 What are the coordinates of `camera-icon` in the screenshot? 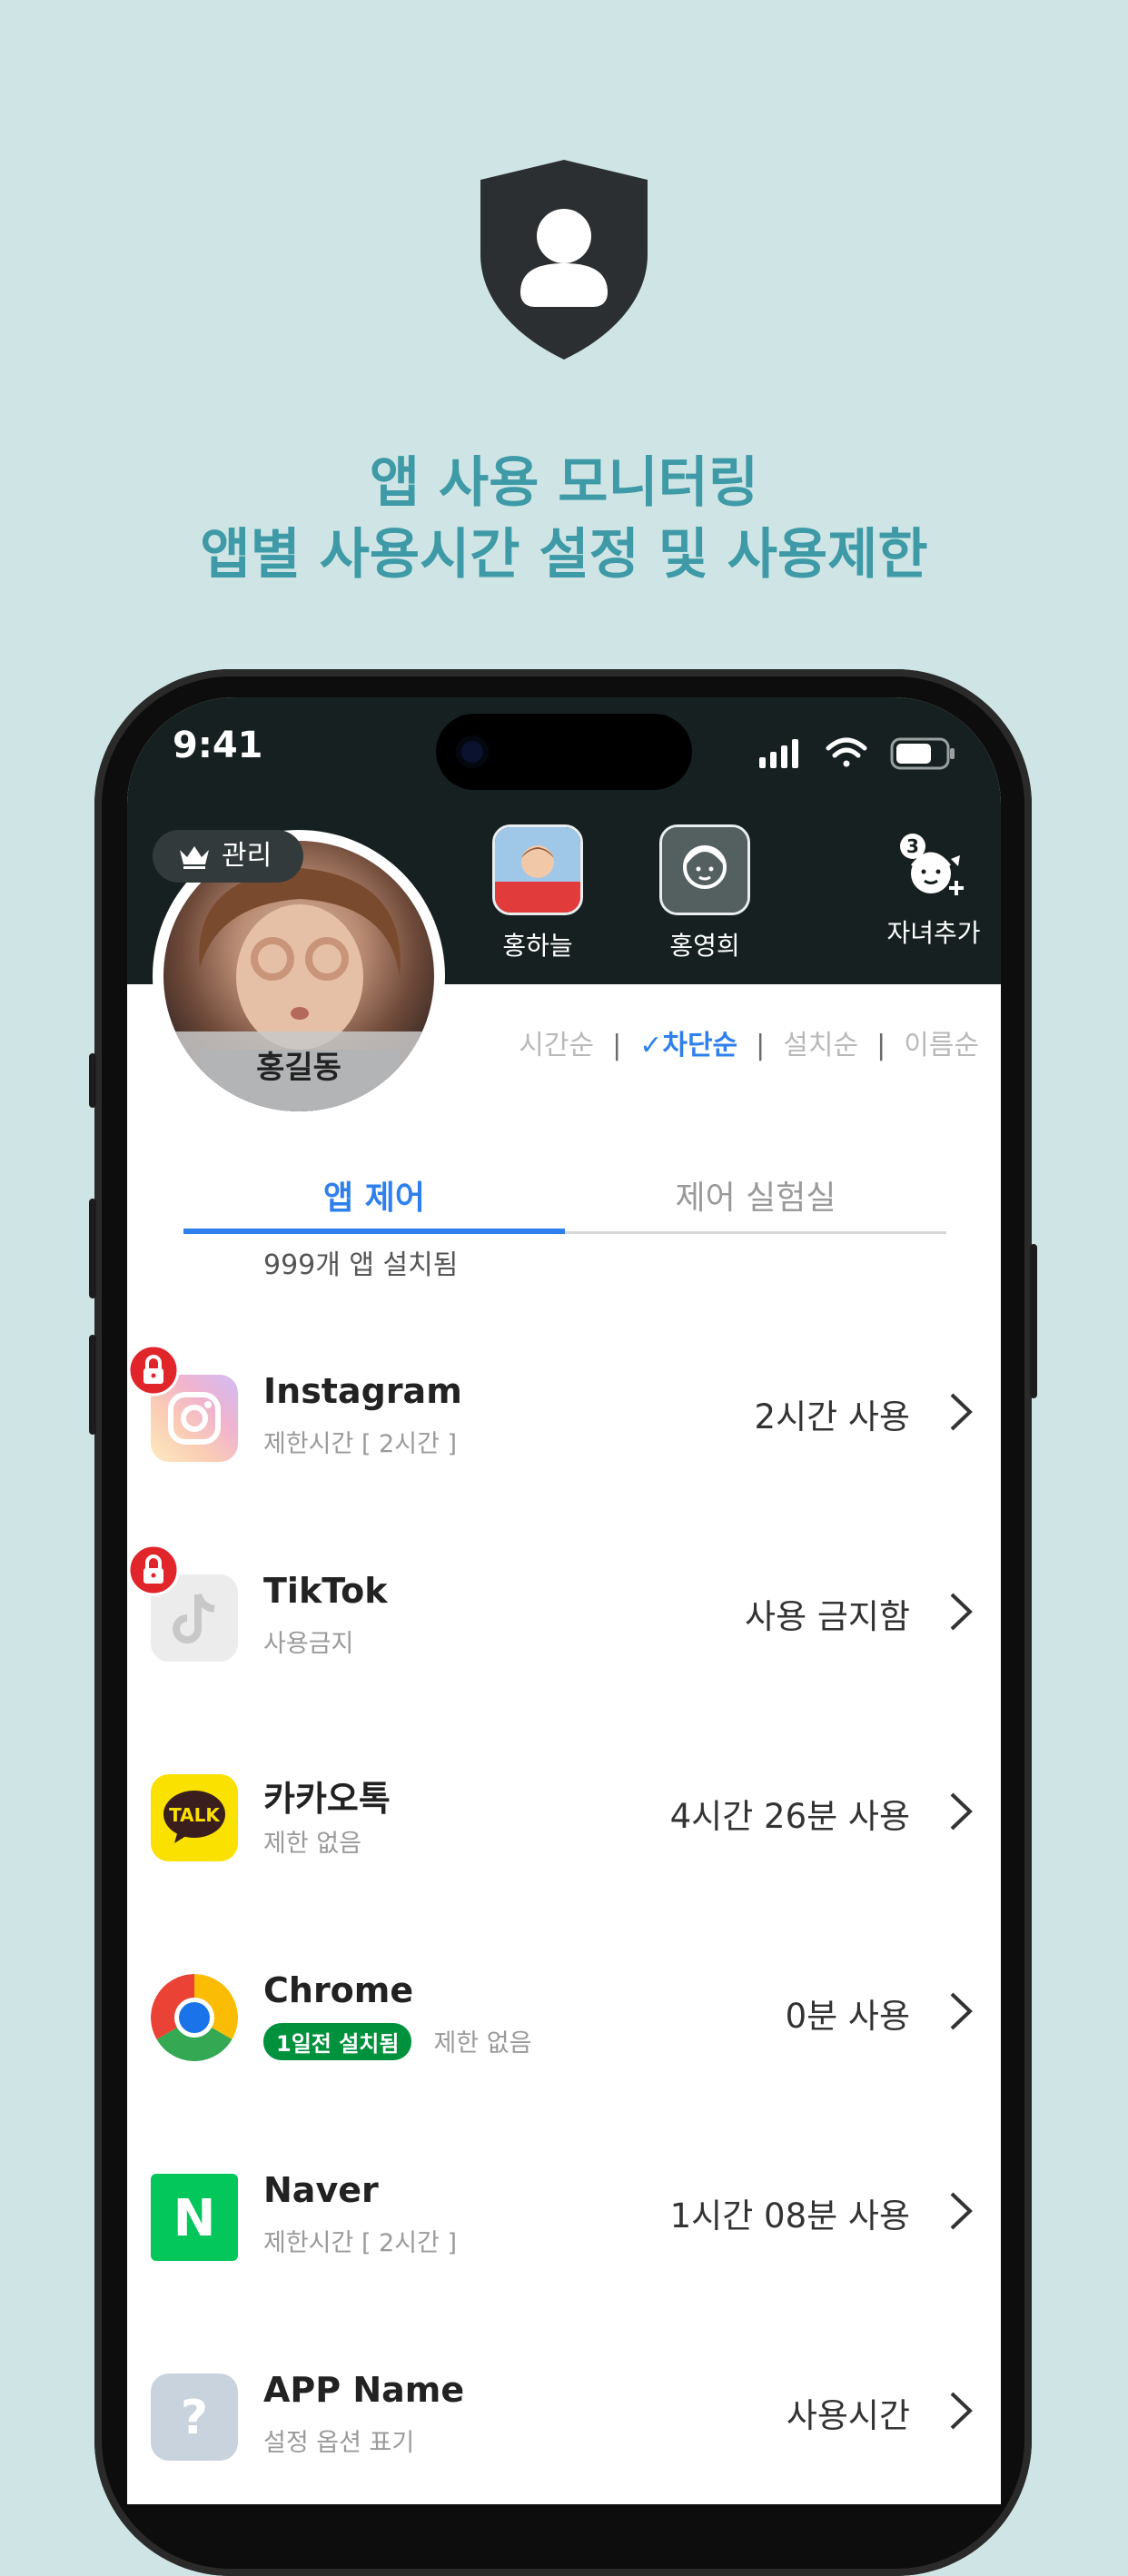 It's located at (472, 751).